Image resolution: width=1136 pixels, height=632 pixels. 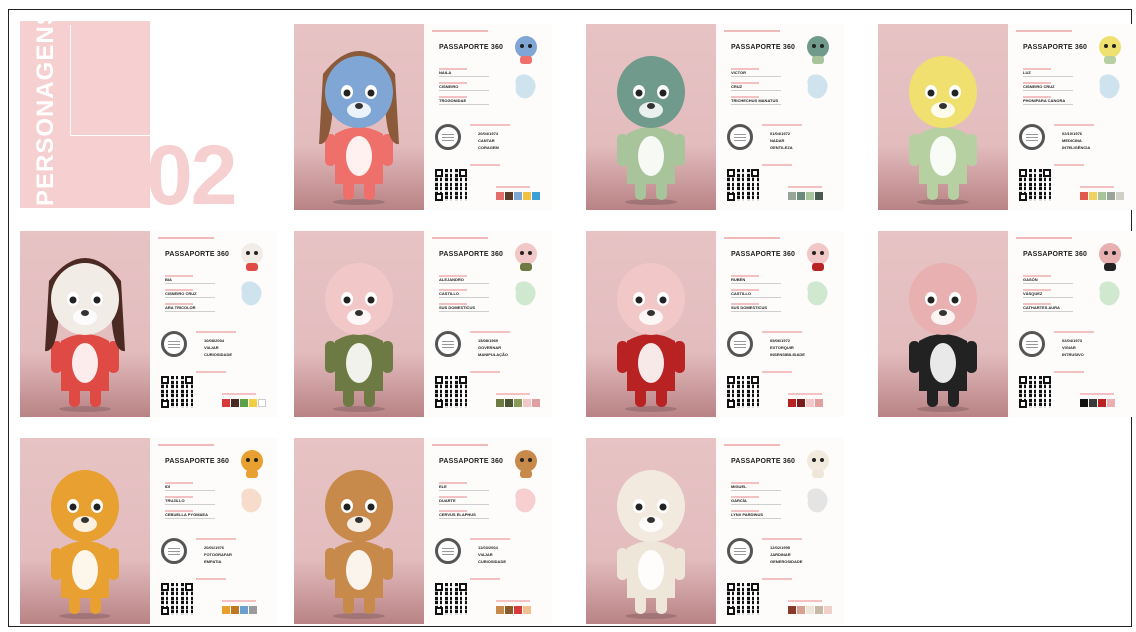 I want to click on character-card: PASSAPORTE 360 NAILA CISNEIRO TROGONIDAE, so click(x=423, y=117).